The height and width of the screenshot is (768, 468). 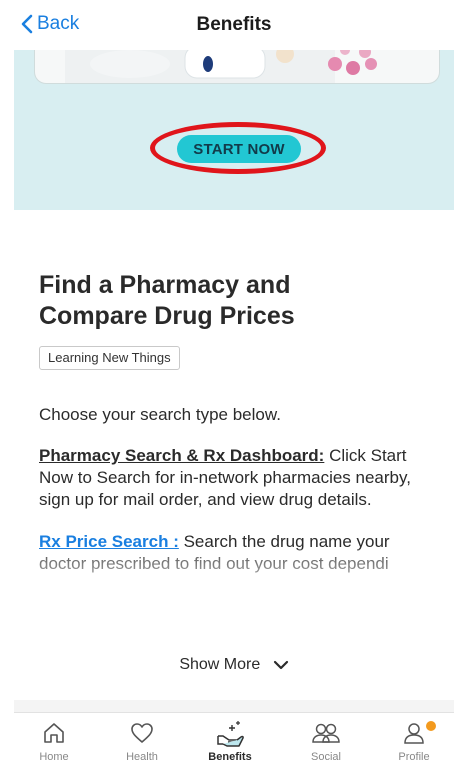 I want to click on heading-line-2: Compare Drug Prices, so click(x=167, y=316).